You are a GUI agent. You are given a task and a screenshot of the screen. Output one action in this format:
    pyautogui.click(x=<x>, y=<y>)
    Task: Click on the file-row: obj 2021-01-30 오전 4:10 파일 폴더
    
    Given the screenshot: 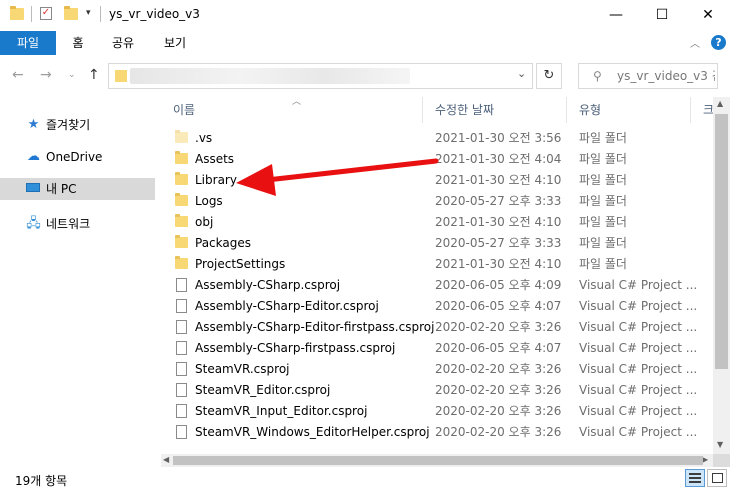 What is the action you would take?
    pyautogui.click(x=437, y=222)
    